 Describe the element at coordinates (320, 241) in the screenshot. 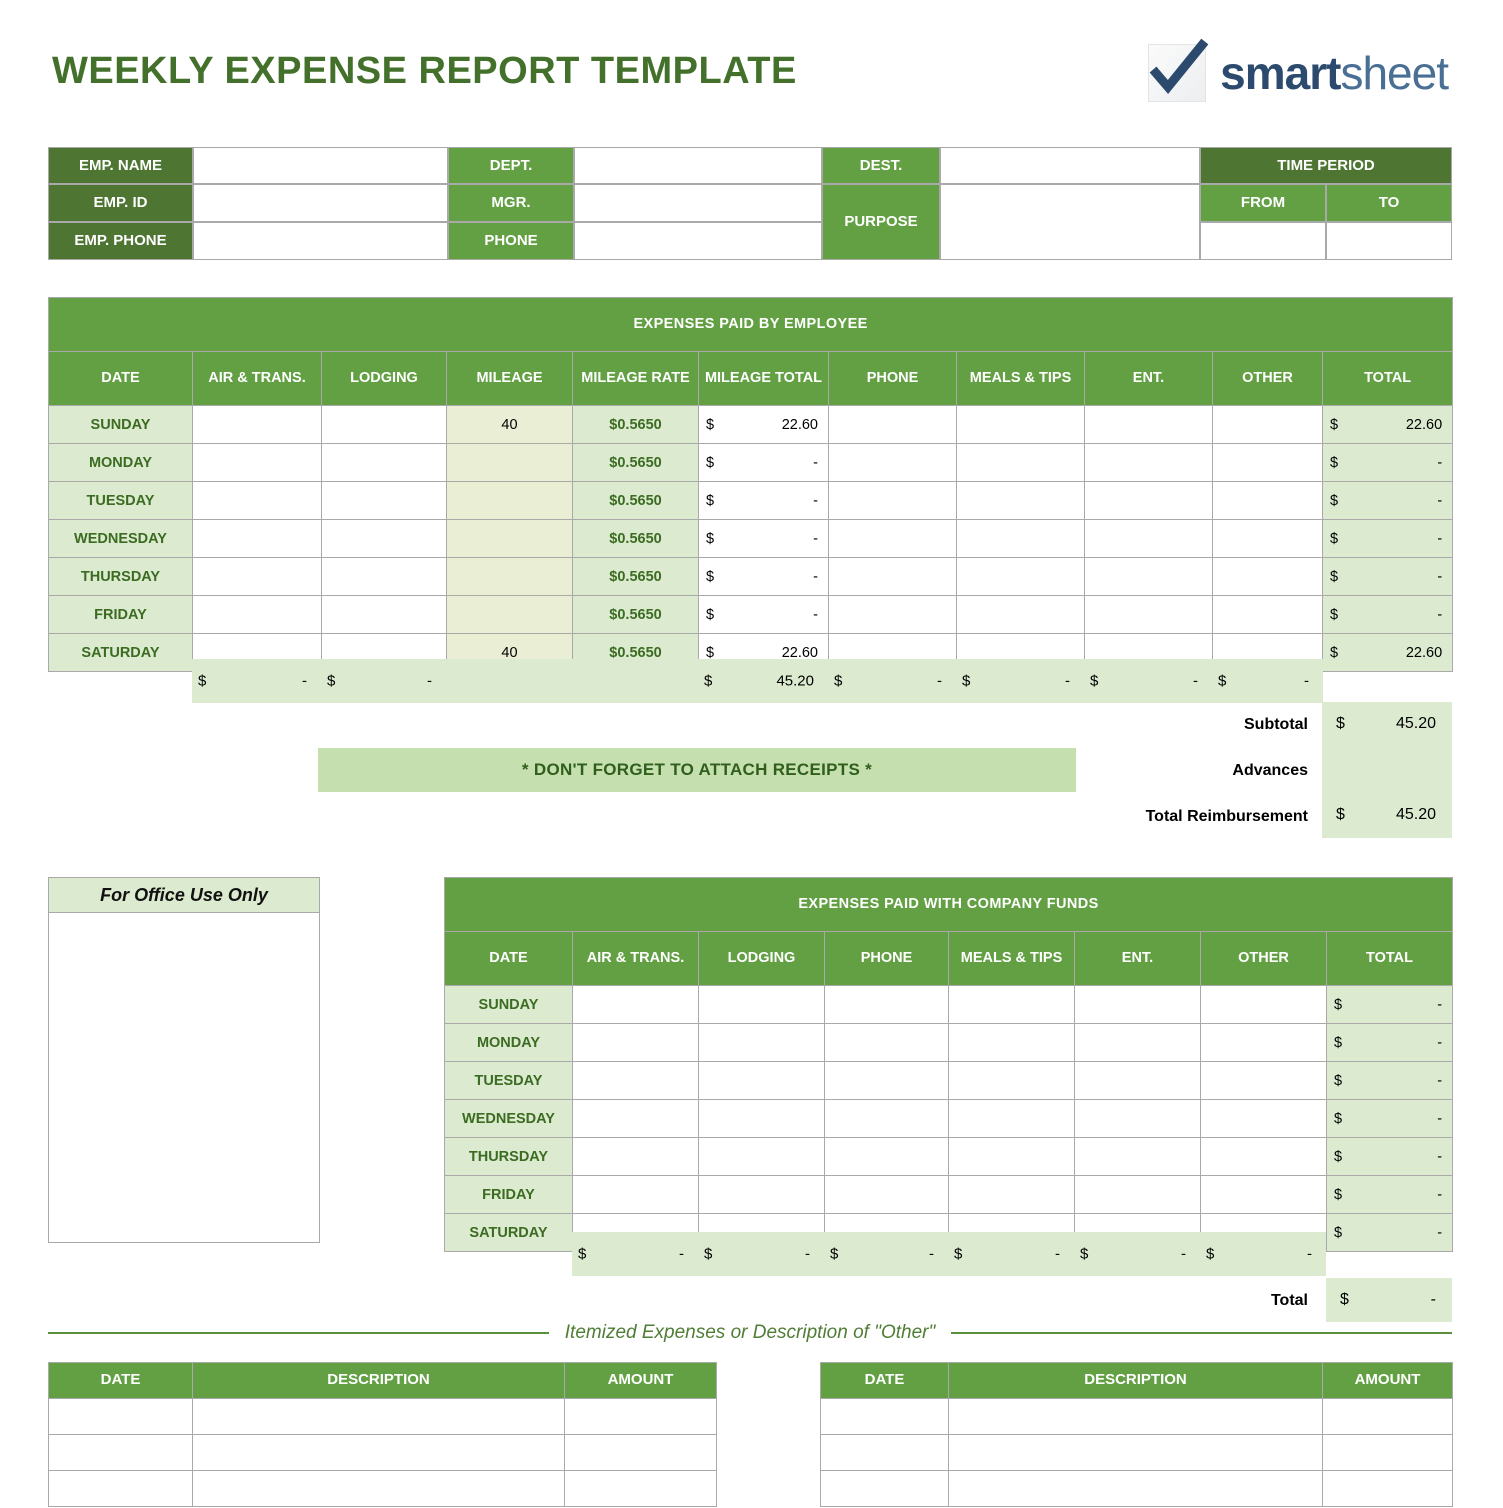

I see `emp-phone-input` at that location.